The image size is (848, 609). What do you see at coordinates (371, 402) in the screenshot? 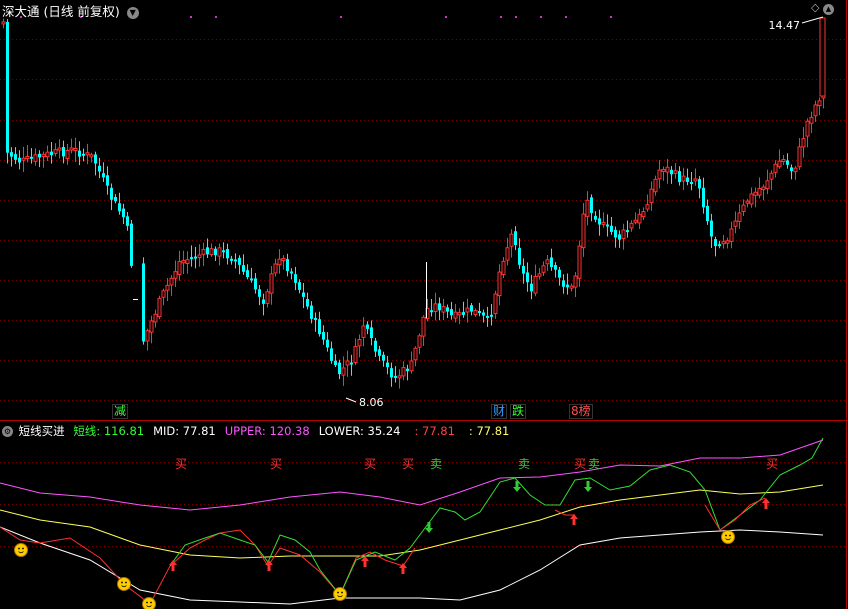
I see `price-low-label: 8.06` at bounding box center [371, 402].